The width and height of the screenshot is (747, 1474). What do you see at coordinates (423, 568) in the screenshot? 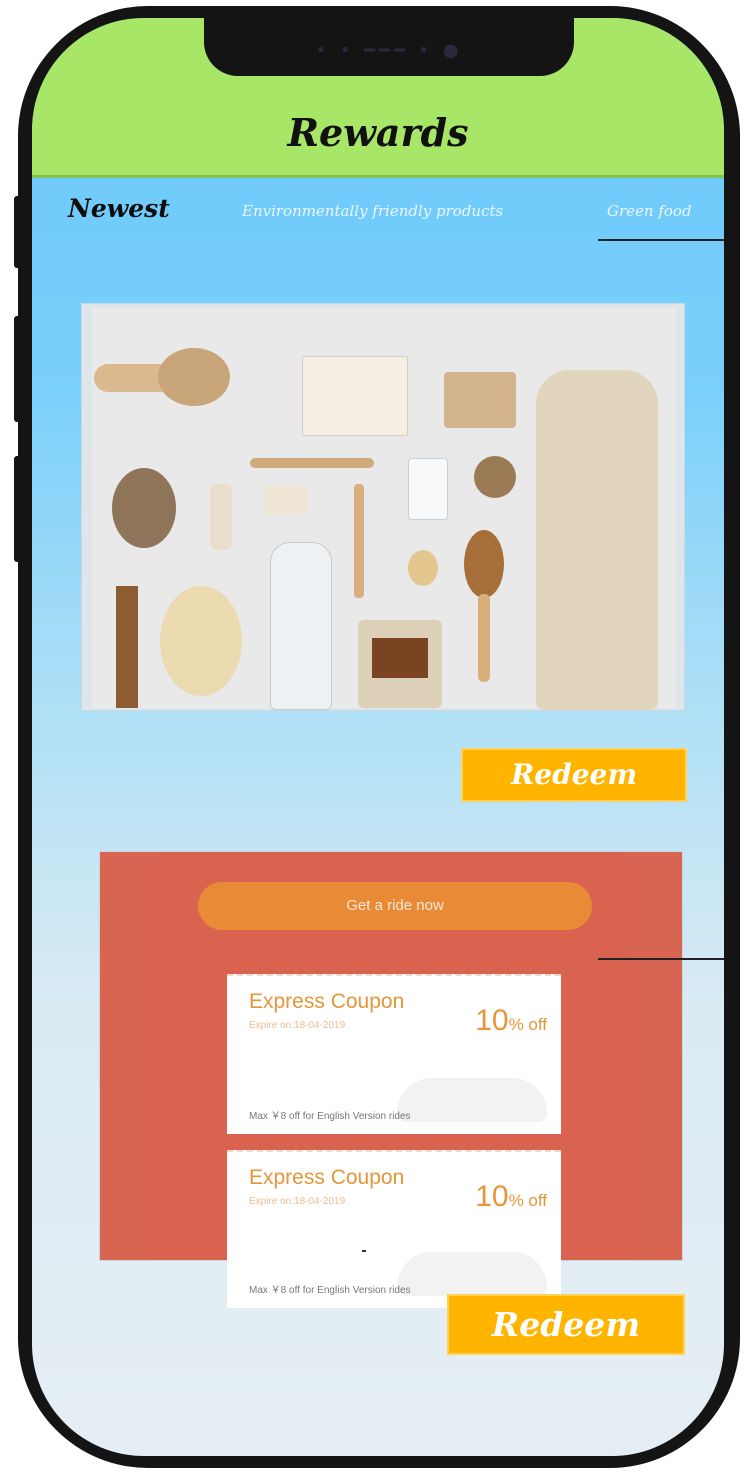
I see `loofah-slice-shape` at bounding box center [423, 568].